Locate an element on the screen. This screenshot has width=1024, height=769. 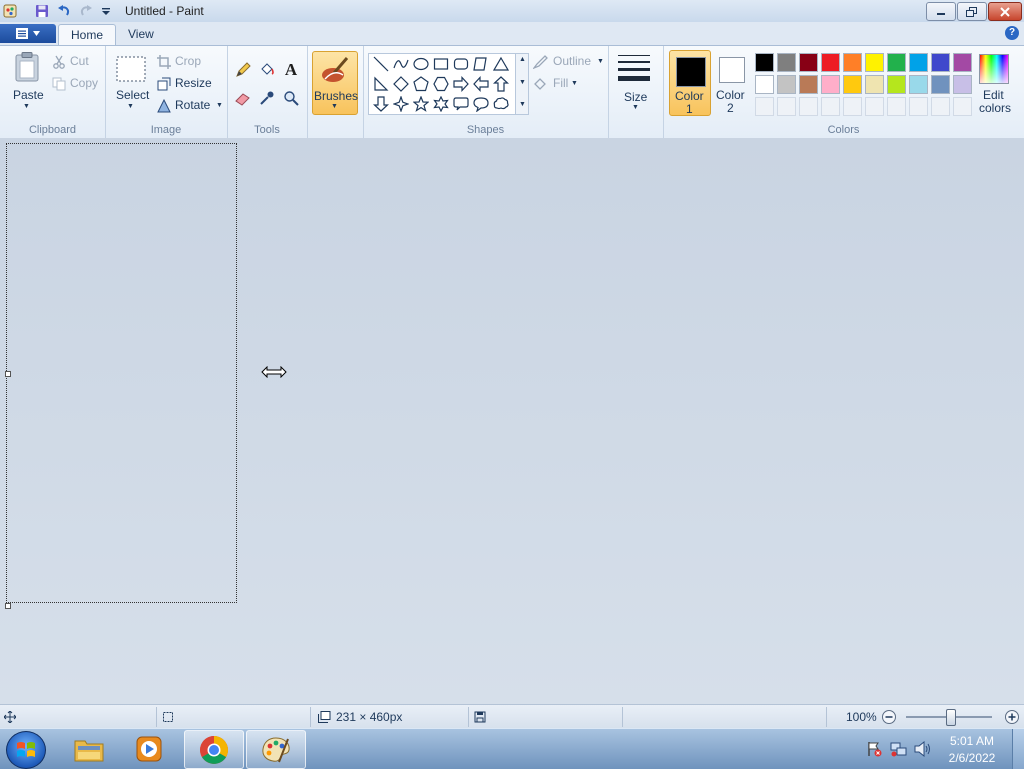
size-button: Size ▼ is located at coordinates (636, 82).